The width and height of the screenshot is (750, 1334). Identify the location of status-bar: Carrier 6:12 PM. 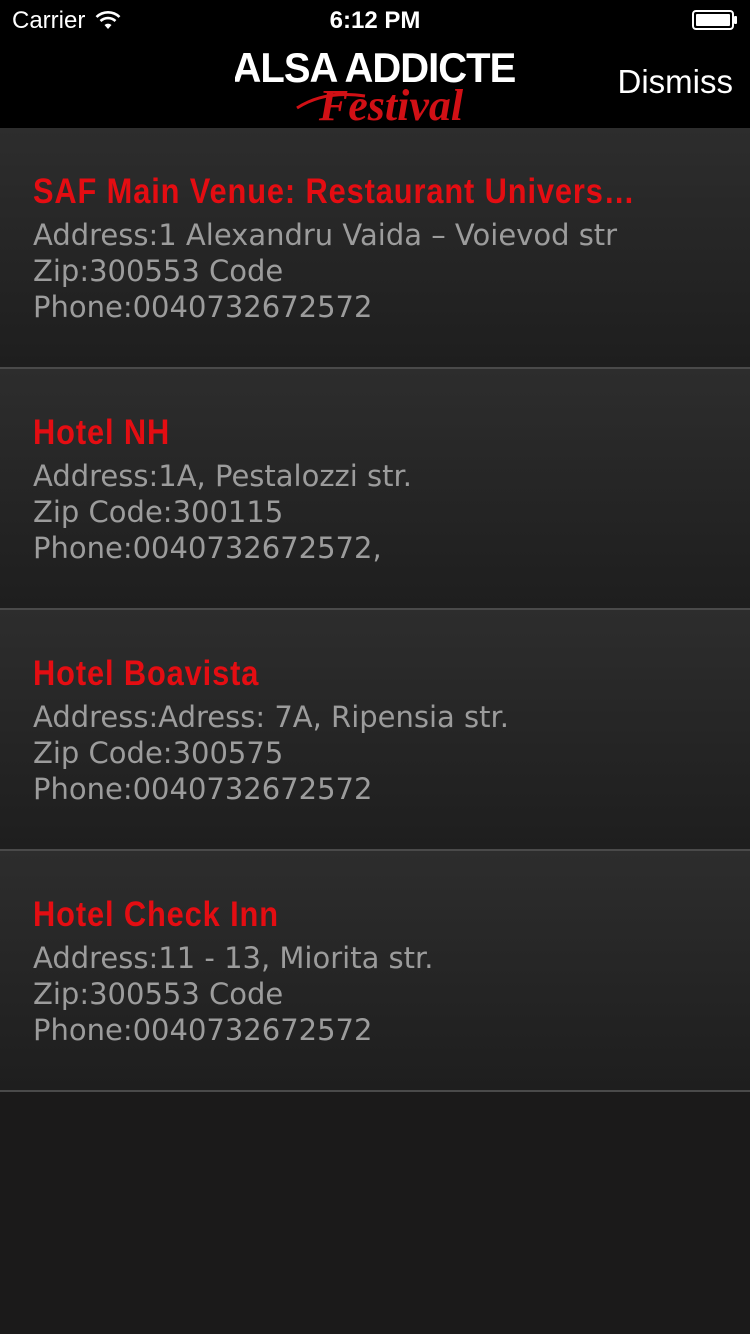
(375, 20).